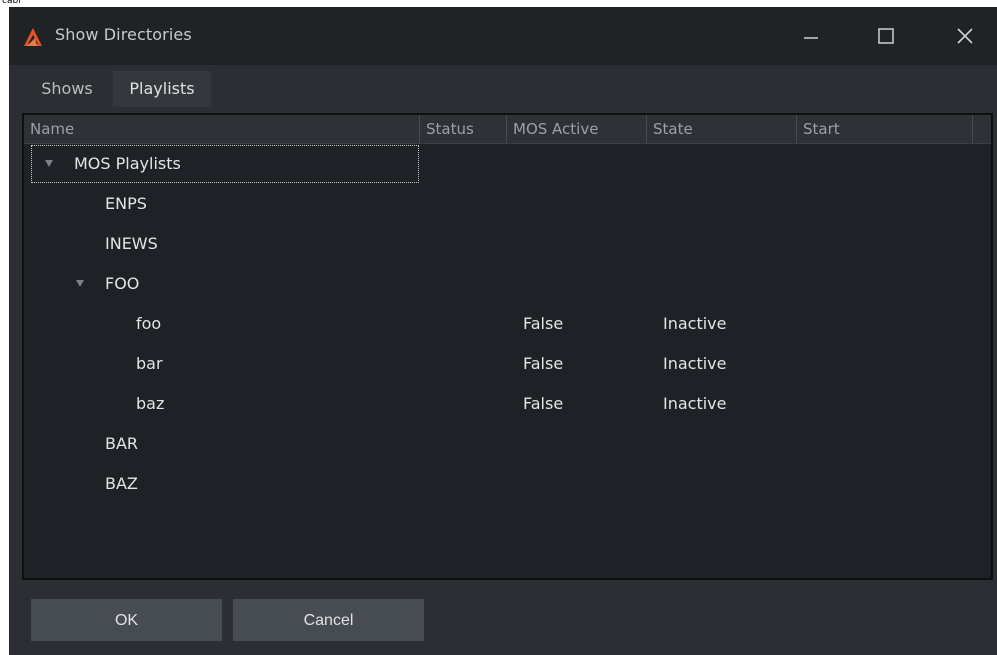 Image resolution: width=997 pixels, height=655 pixels. What do you see at coordinates (507, 364) in the screenshot?
I see `tree-row-bar: bar False Inactive` at bounding box center [507, 364].